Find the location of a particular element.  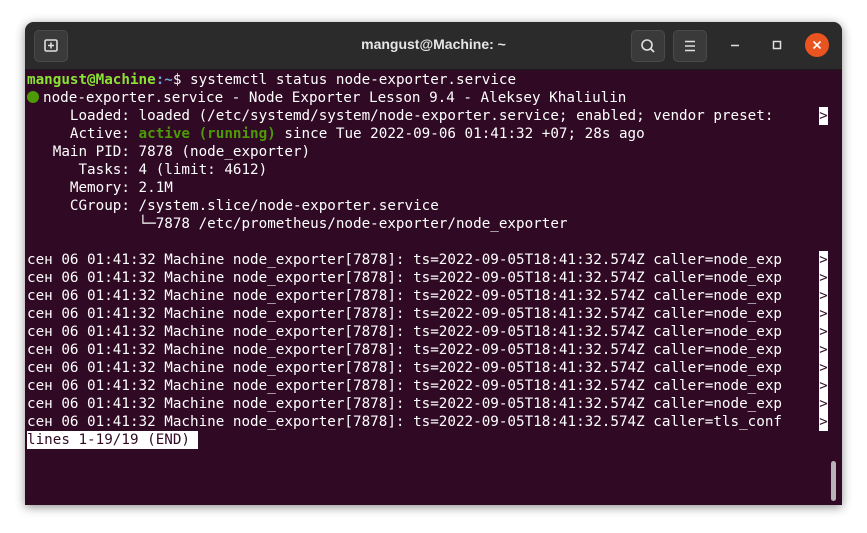

prompt-user: mangust@Machine is located at coordinates (91, 80).